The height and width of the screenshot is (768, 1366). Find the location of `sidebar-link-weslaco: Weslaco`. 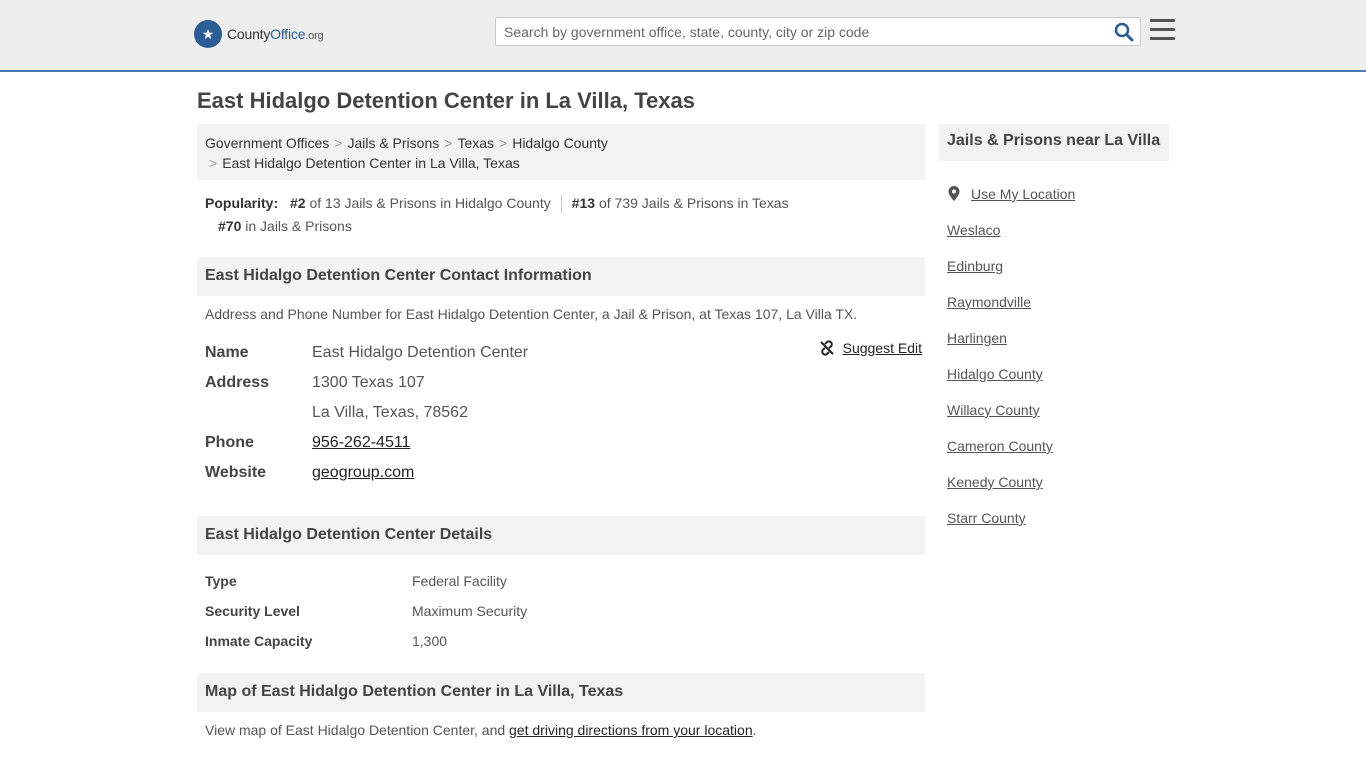

sidebar-link-weslaco: Weslaco is located at coordinates (973, 230).